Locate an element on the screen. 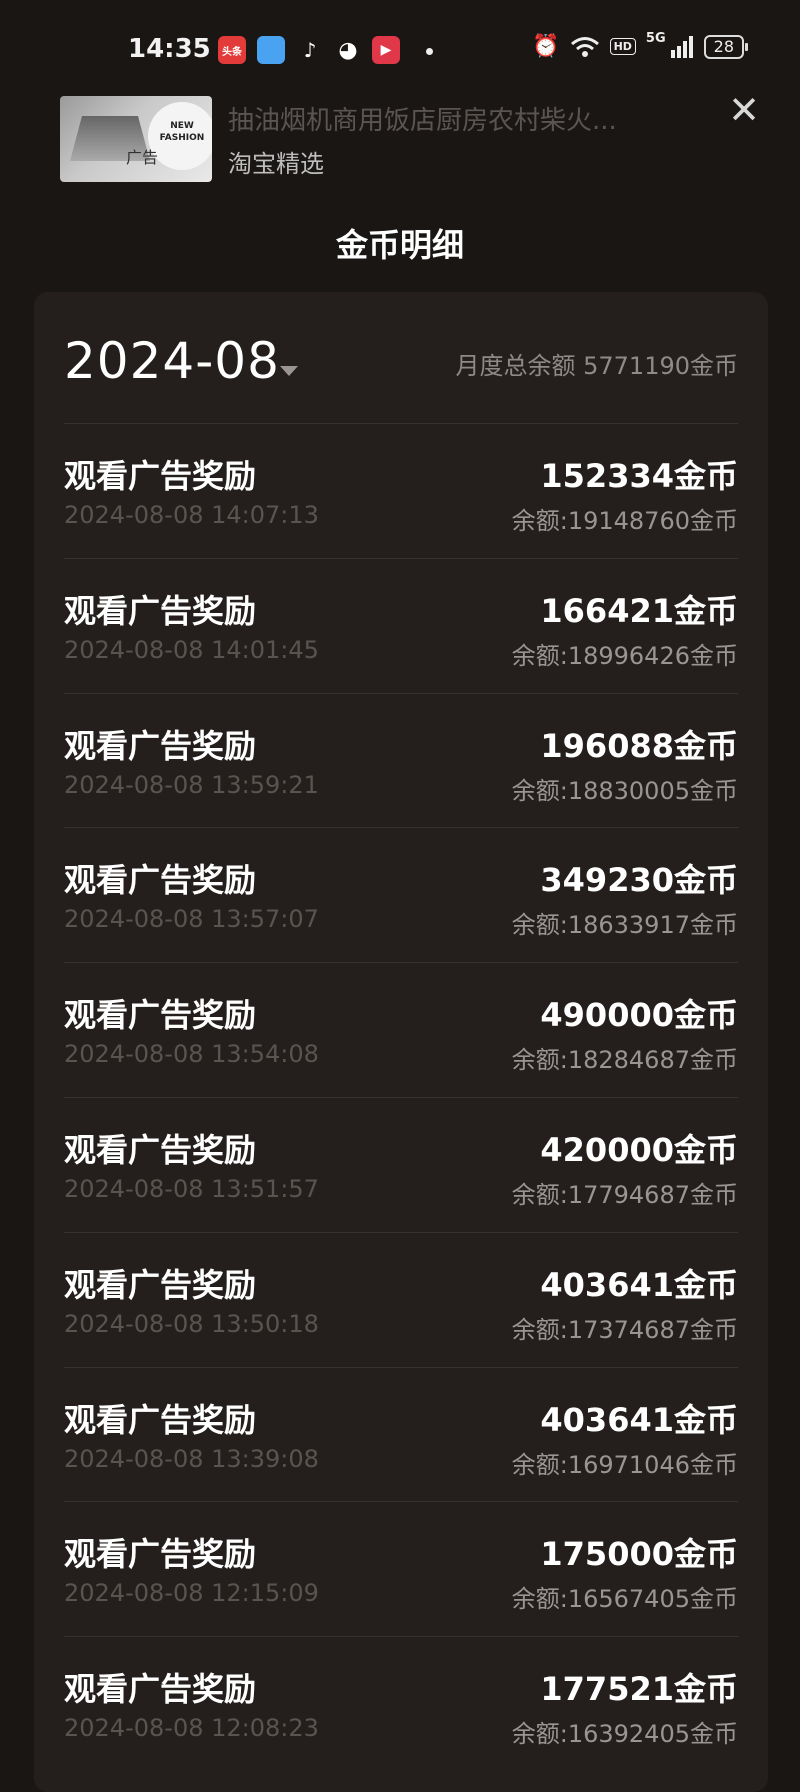 This screenshot has height=1792, width=800. caret-down-icon is located at coordinates (289, 371).